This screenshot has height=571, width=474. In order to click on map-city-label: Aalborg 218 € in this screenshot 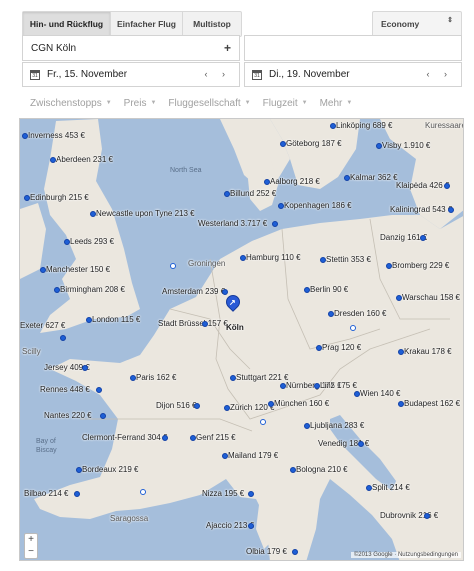, I will do `click(295, 181)`.